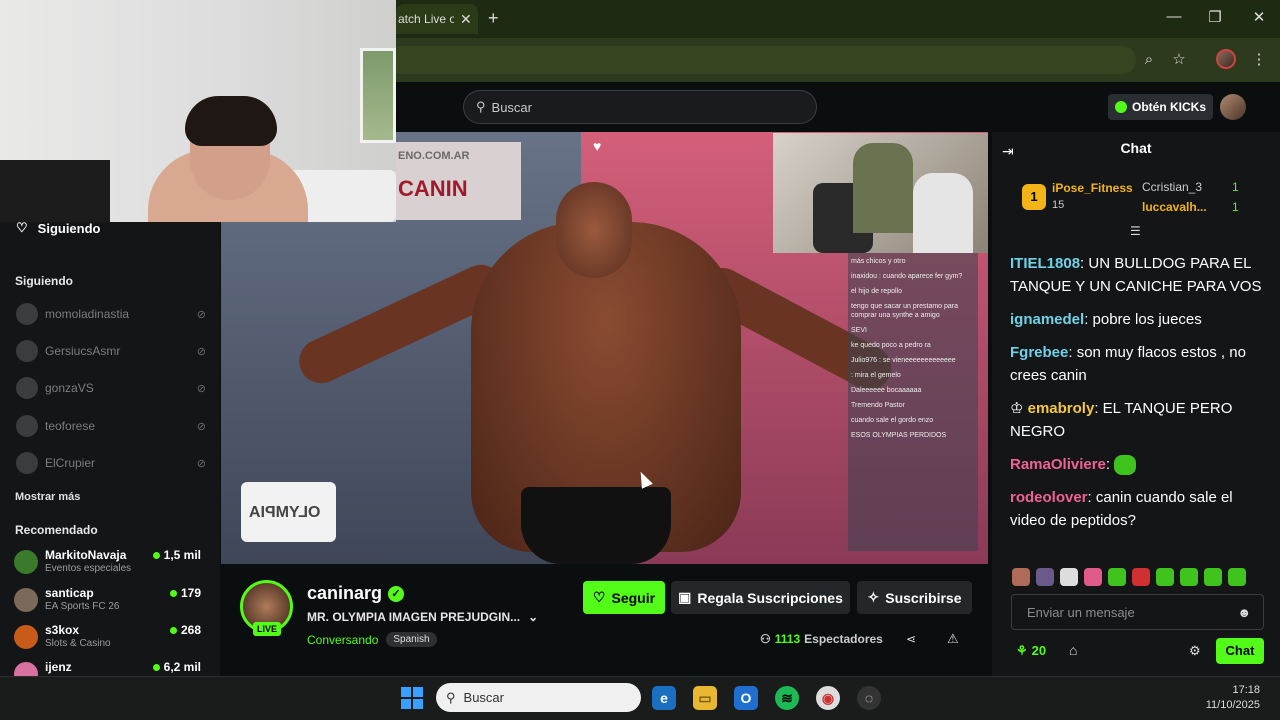 Image resolution: width=1280 pixels, height=720 pixels. Describe the element at coordinates (1240, 651) in the screenshot. I see `chat-send-button: Chat` at that location.